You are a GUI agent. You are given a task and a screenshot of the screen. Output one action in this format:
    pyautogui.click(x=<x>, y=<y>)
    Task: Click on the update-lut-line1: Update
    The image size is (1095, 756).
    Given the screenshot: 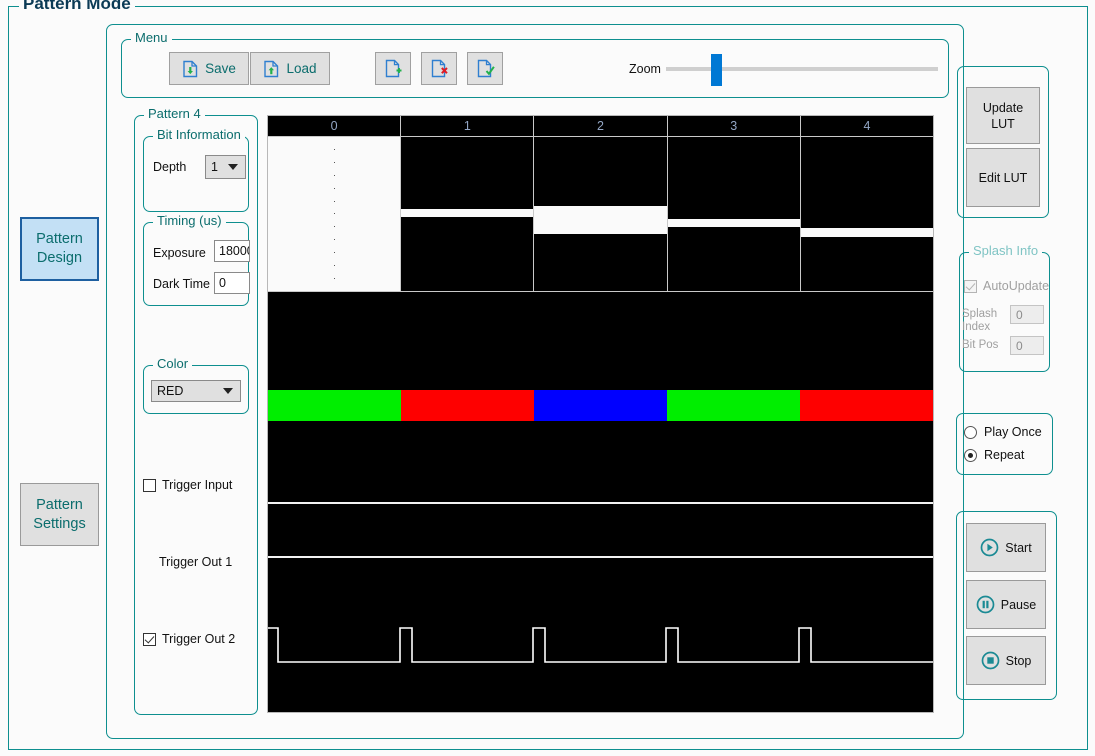 What is the action you would take?
    pyautogui.click(x=1003, y=107)
    